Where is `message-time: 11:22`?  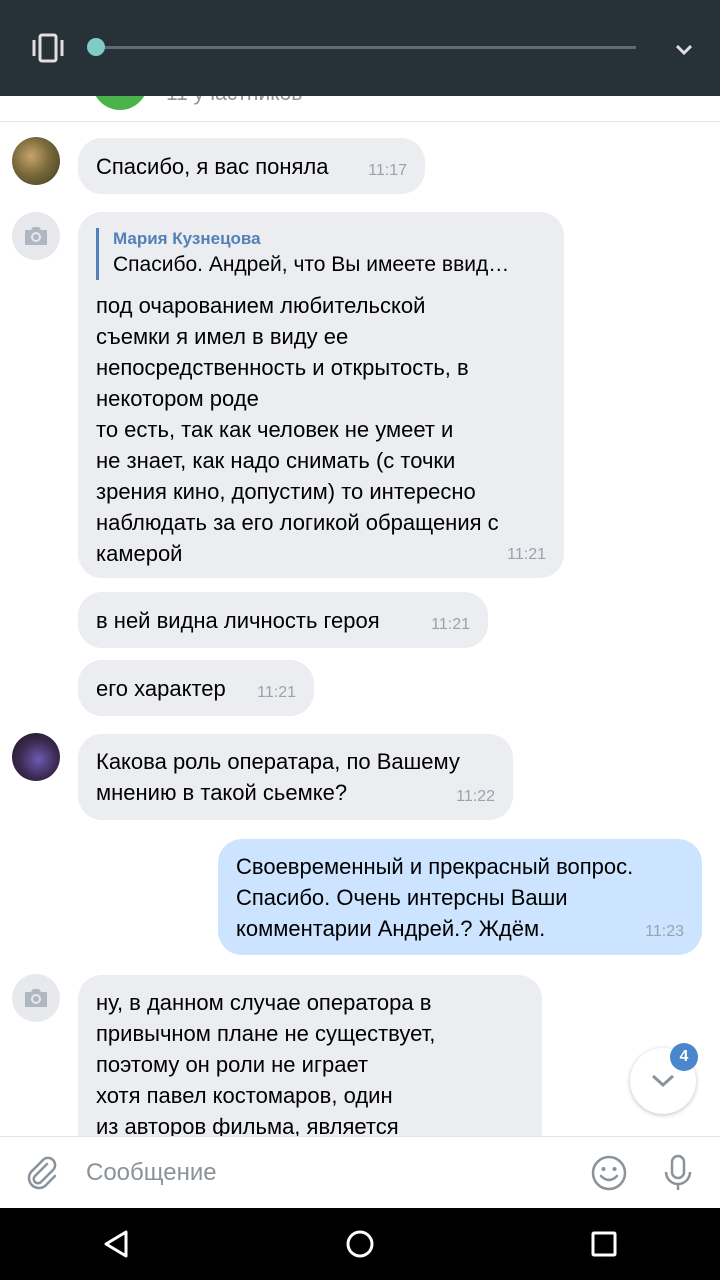 message-time: 11:22 is located at coordinates (475, 796).